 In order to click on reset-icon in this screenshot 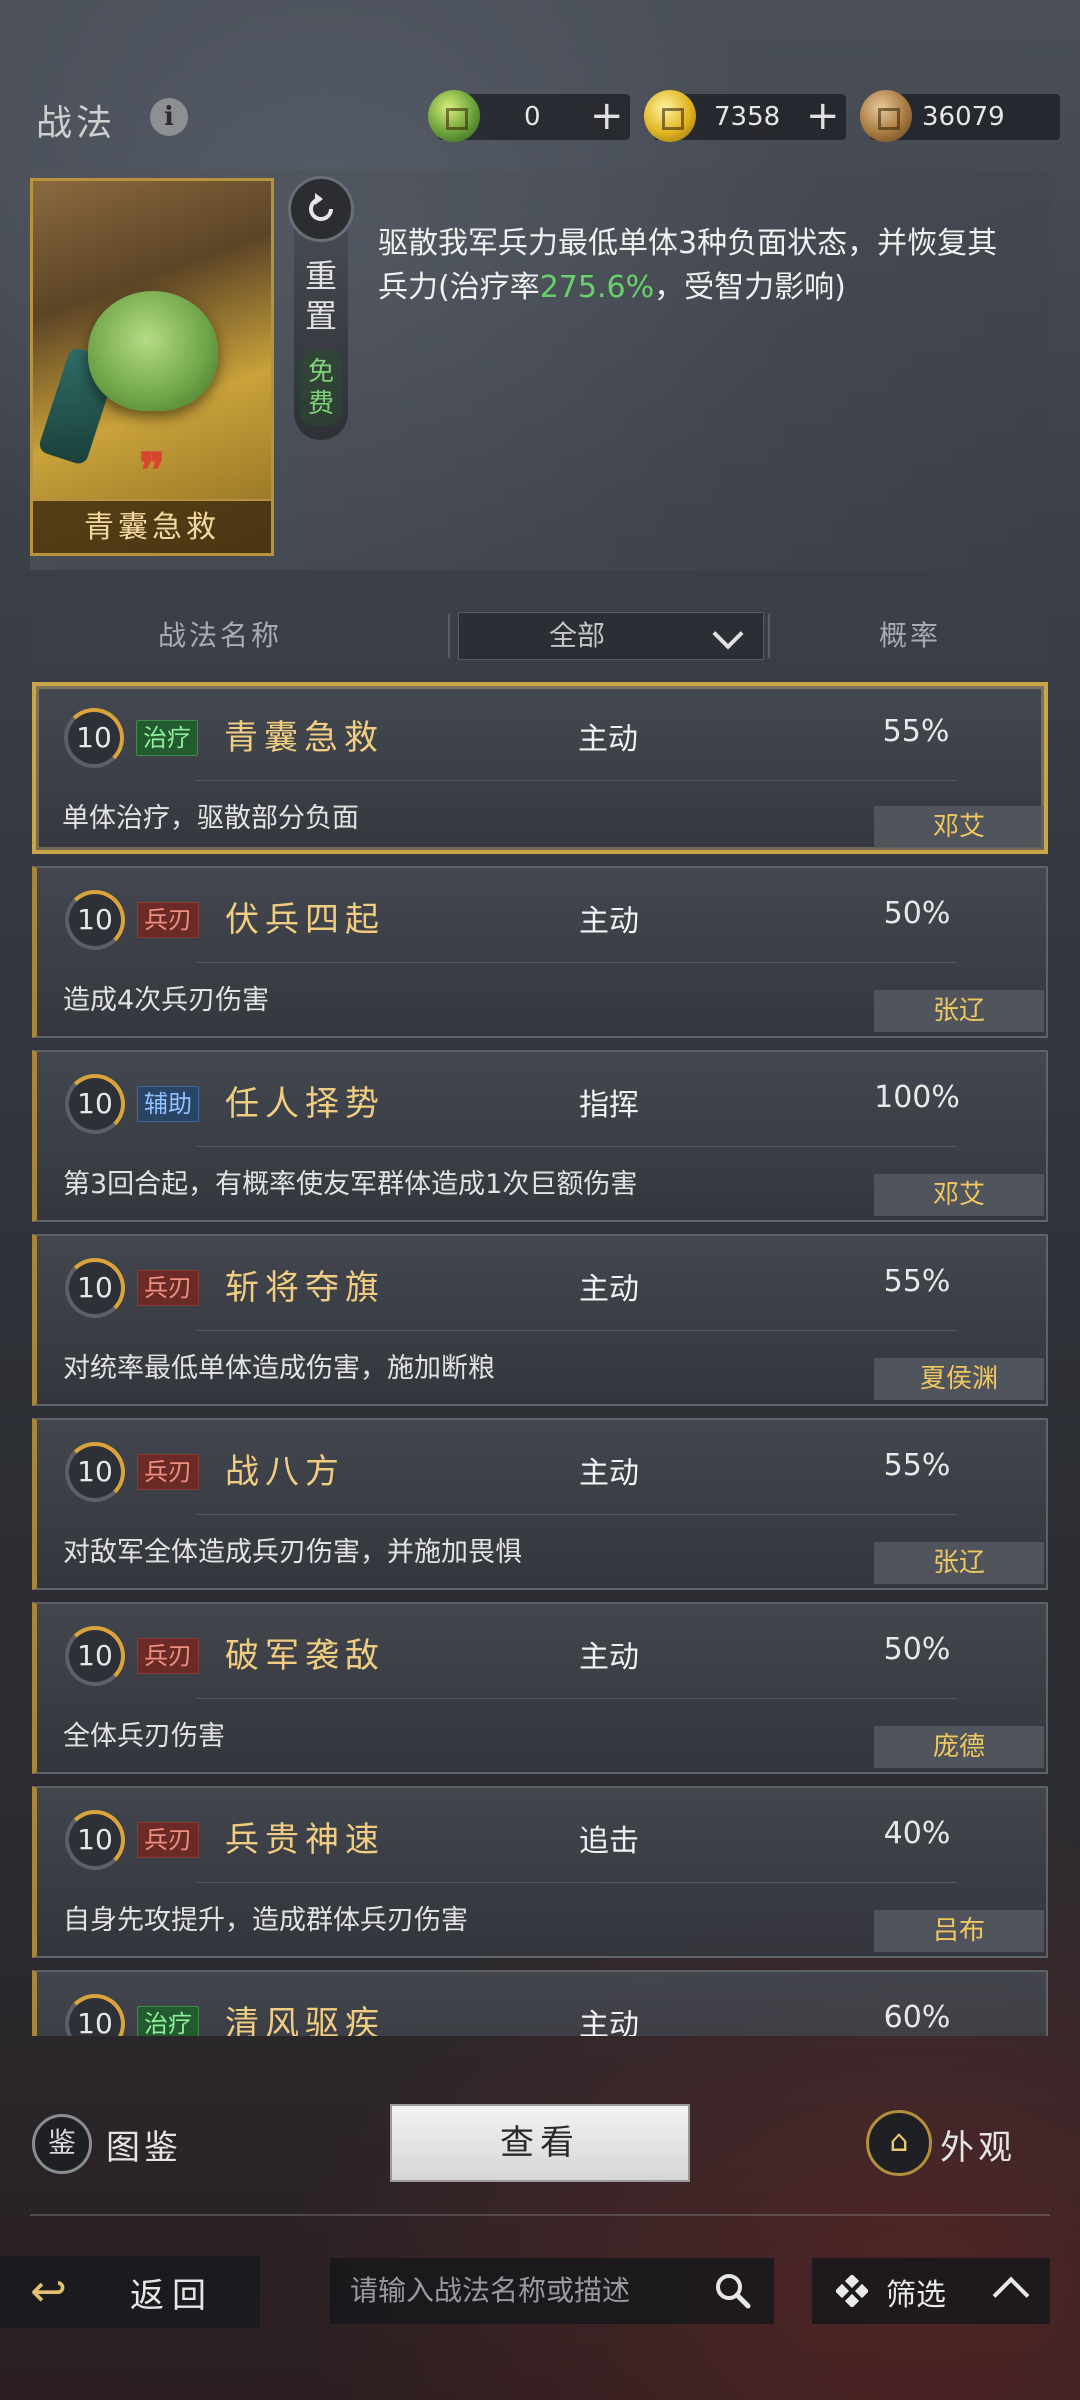, I will do `click(321, 209)`.